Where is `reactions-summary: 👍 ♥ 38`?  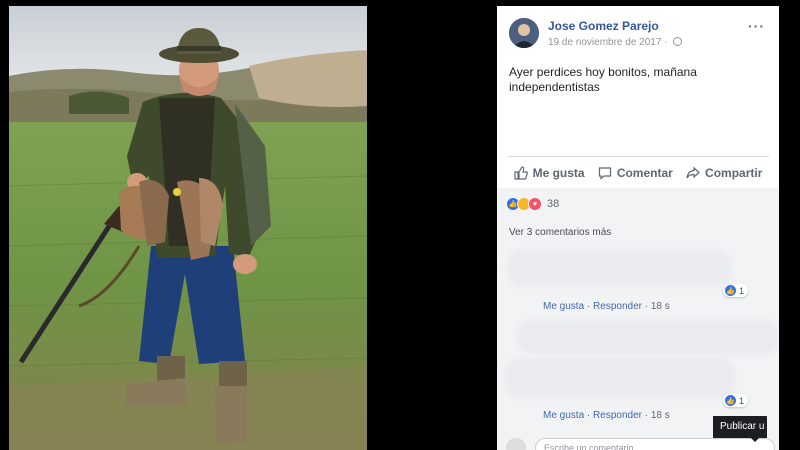 reactions-summary: 👍 ♥ 38 is located at coordinates (532, 204).